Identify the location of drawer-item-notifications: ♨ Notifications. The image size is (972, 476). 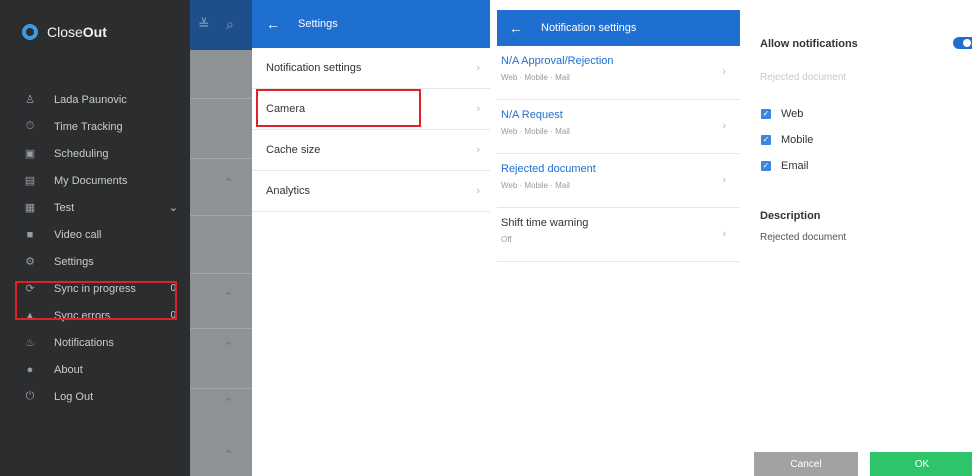
(95, 342).